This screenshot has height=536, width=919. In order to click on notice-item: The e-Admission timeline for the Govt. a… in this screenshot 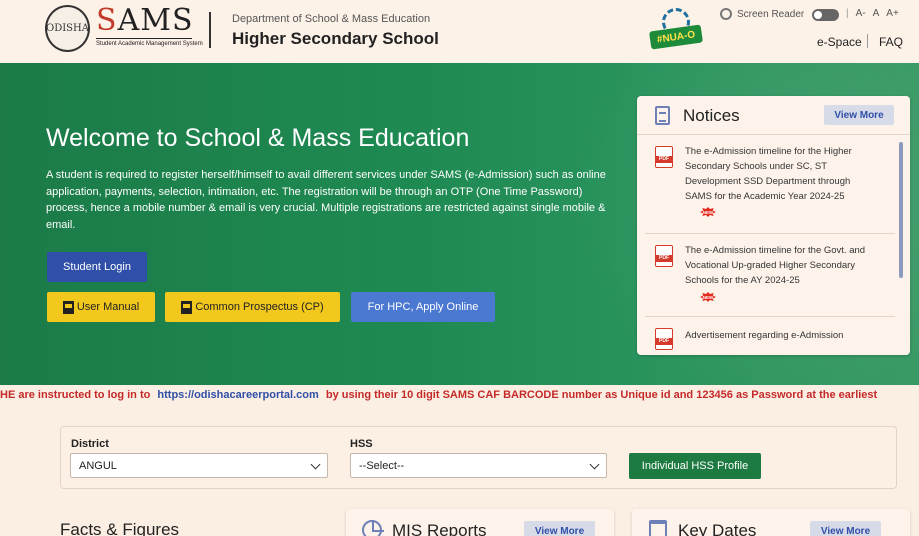, I will do `click(770, 277)`.